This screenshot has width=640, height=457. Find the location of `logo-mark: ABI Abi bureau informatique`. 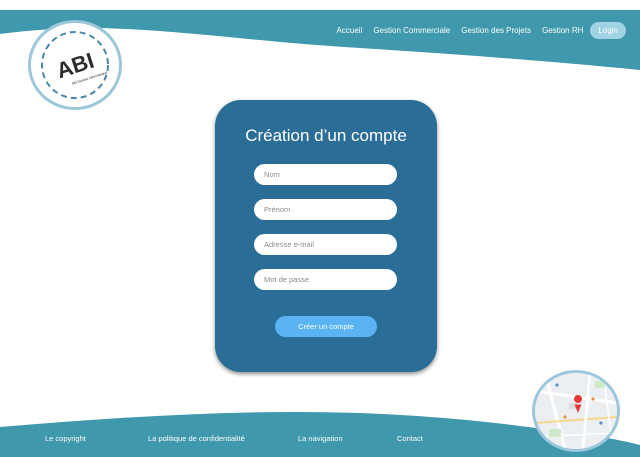

logo-mark: ABI Abi bureau informatique is located at coordinates (75, 65).